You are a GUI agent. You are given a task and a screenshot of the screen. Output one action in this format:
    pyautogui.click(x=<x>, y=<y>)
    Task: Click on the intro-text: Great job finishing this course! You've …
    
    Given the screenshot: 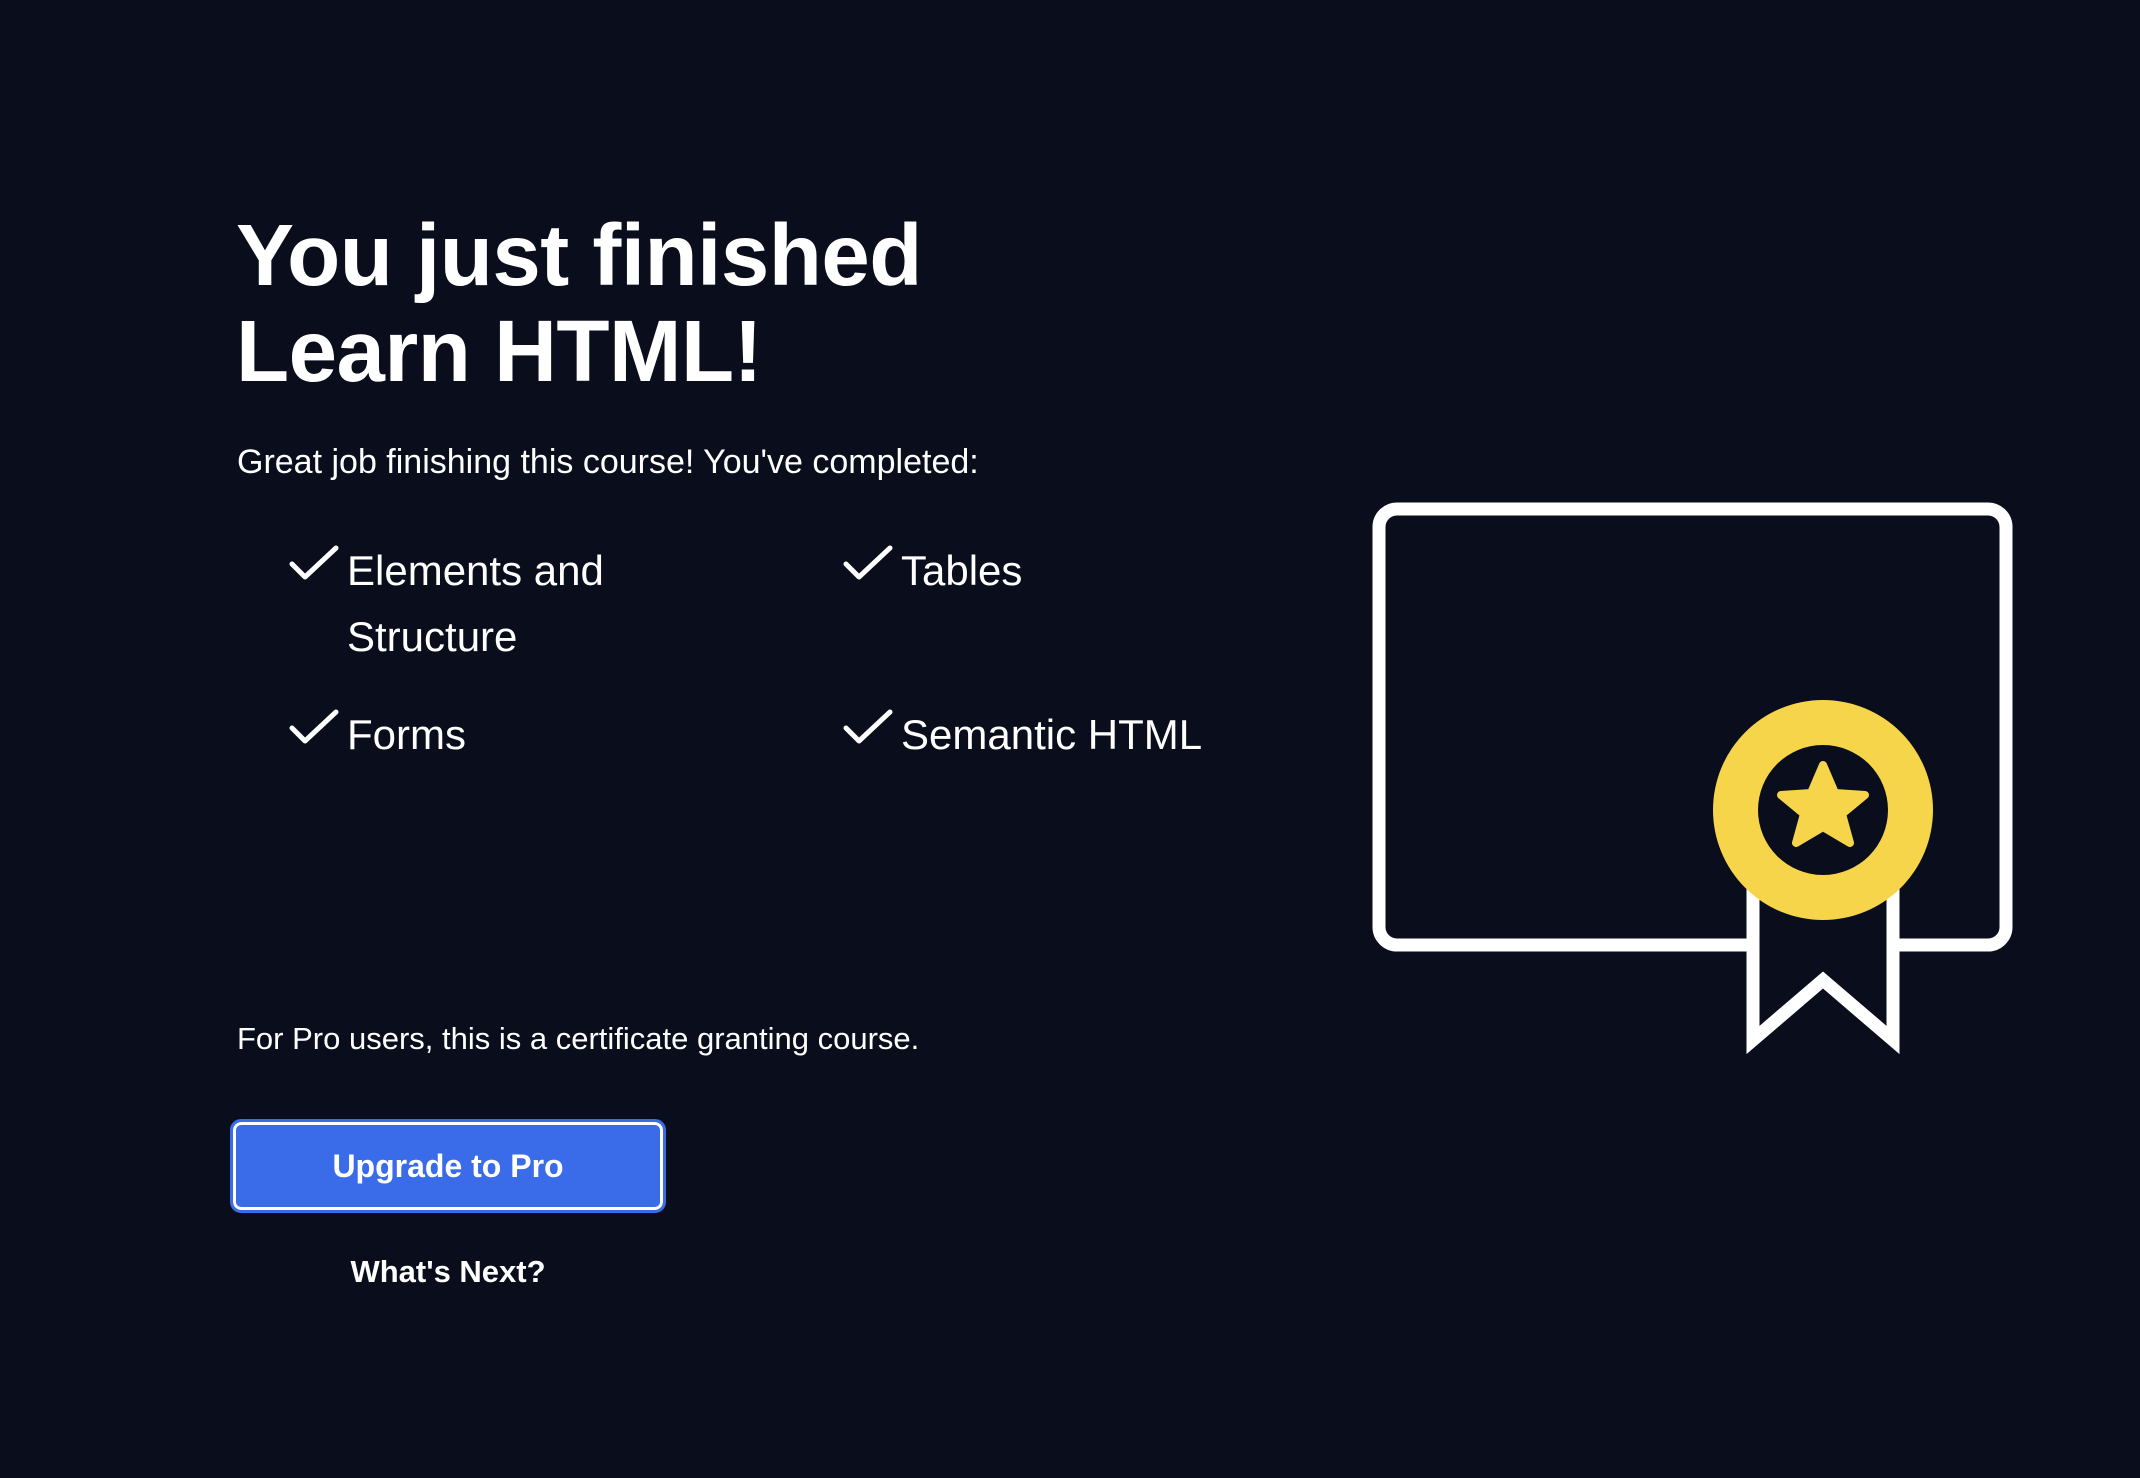 What is the action you would take?
    pyautogui.click(x=608, y=462)
    